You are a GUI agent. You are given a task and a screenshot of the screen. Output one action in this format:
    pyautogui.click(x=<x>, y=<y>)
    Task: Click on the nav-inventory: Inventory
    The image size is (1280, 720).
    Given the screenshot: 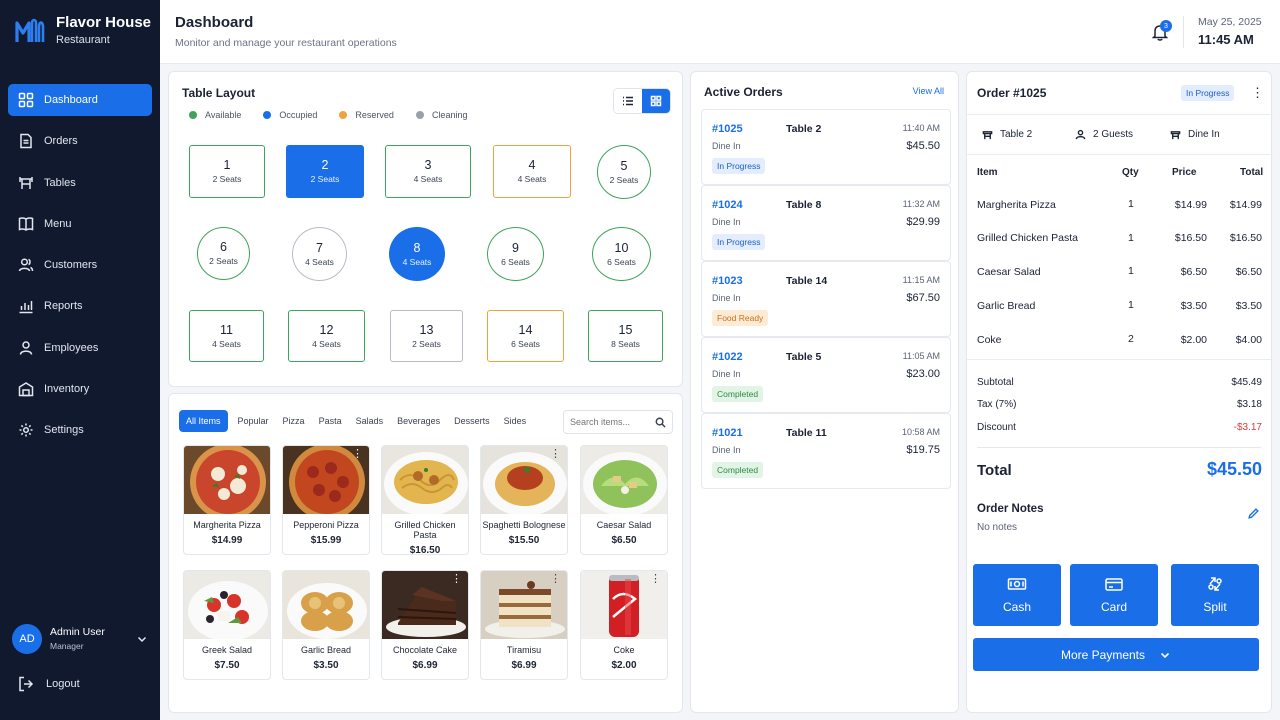 What is the action you would take?
    pyautogui.click(x=80, y=389)
    